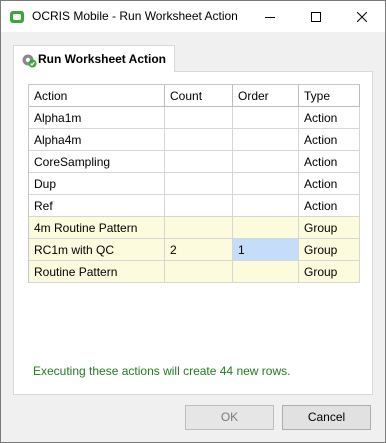 Image resolution: width=386 pixels, height=443 pixels. I want to click on table-row: Dup Action, so click(194, 184).